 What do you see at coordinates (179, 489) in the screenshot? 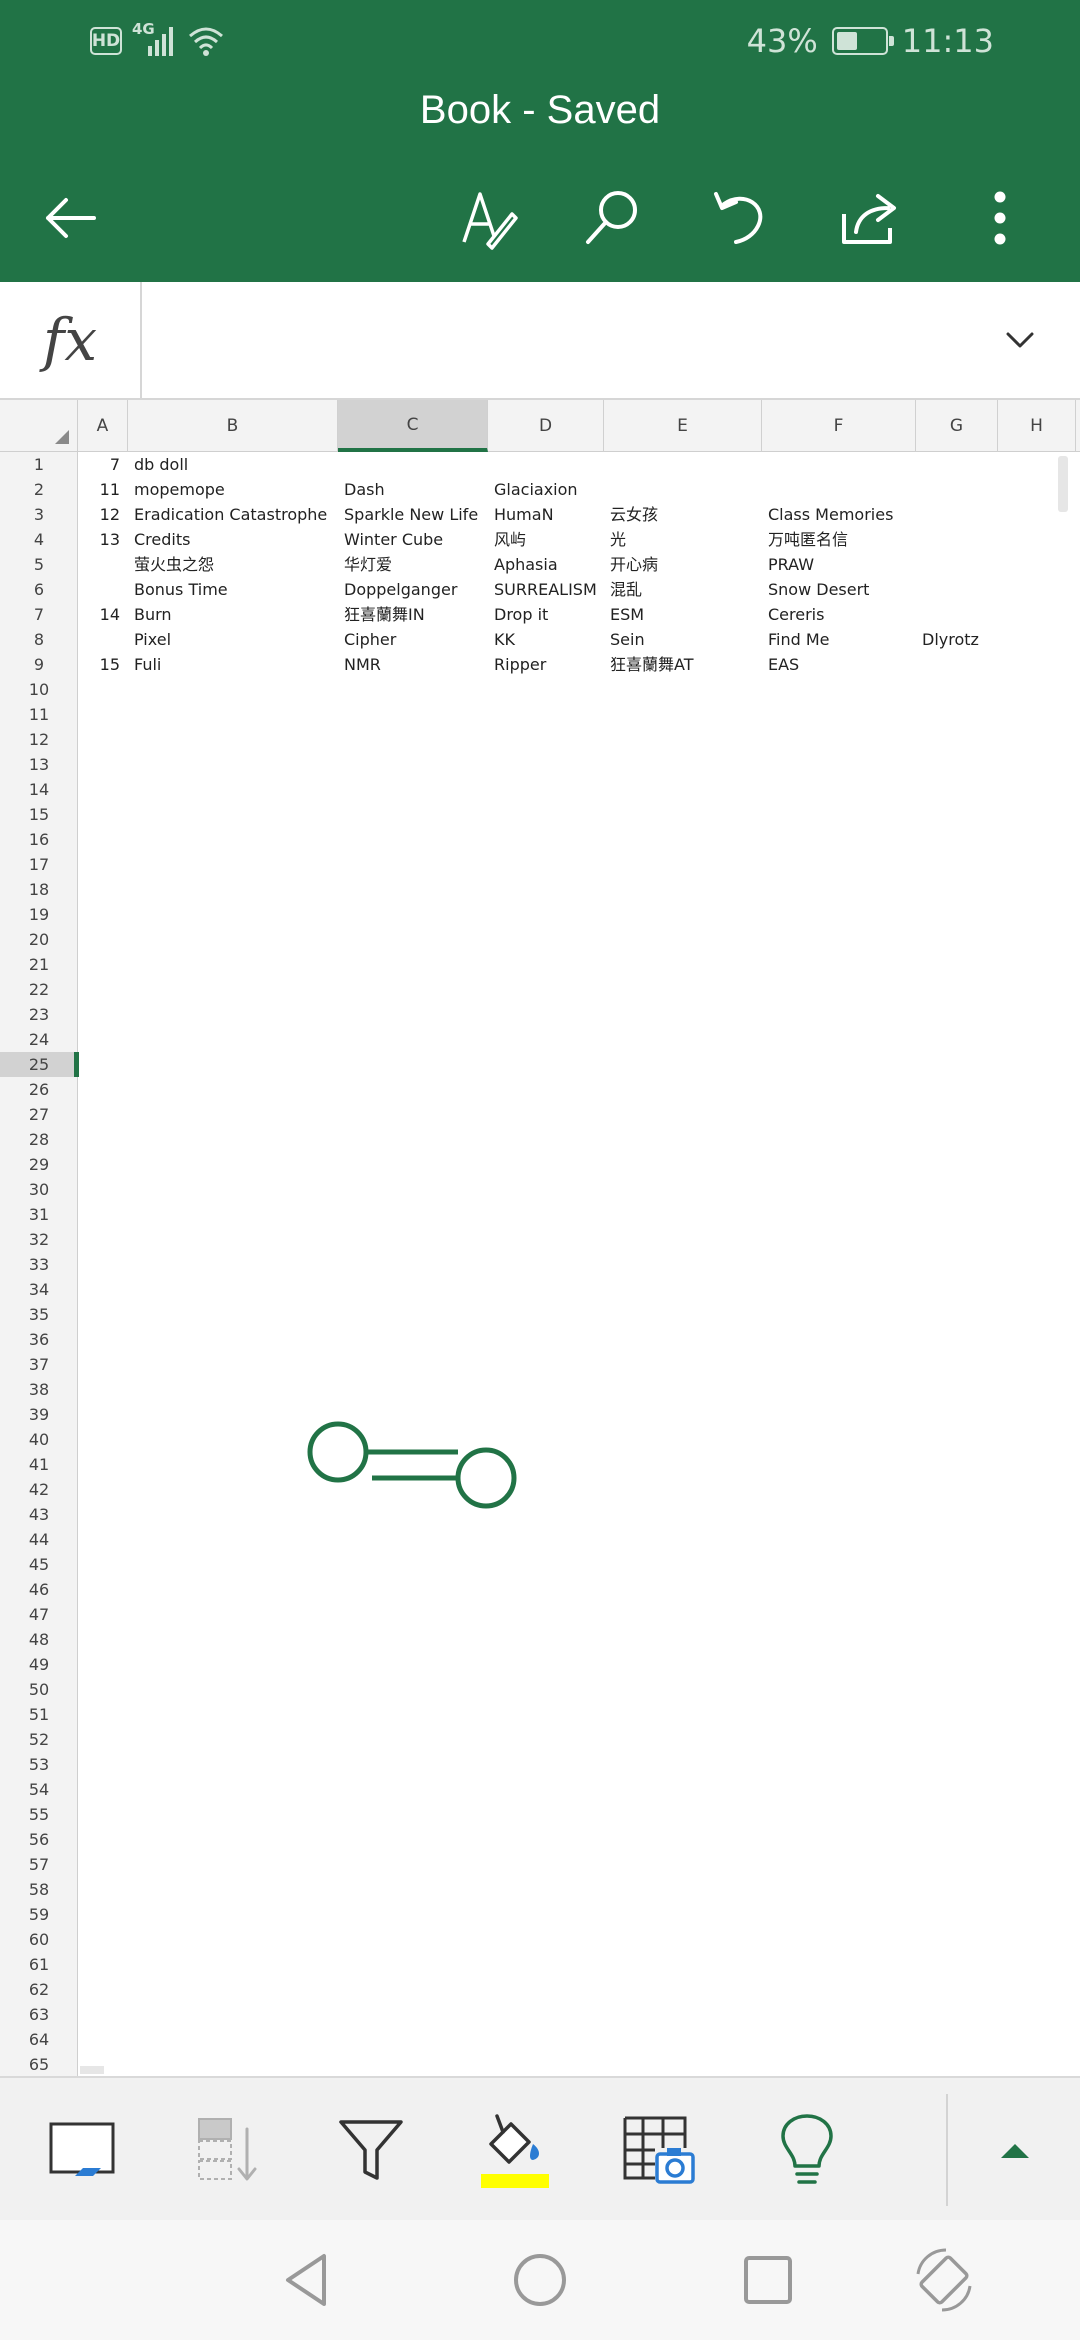
I see `cell-b2: mopemope` at bounding box center [179, 489].